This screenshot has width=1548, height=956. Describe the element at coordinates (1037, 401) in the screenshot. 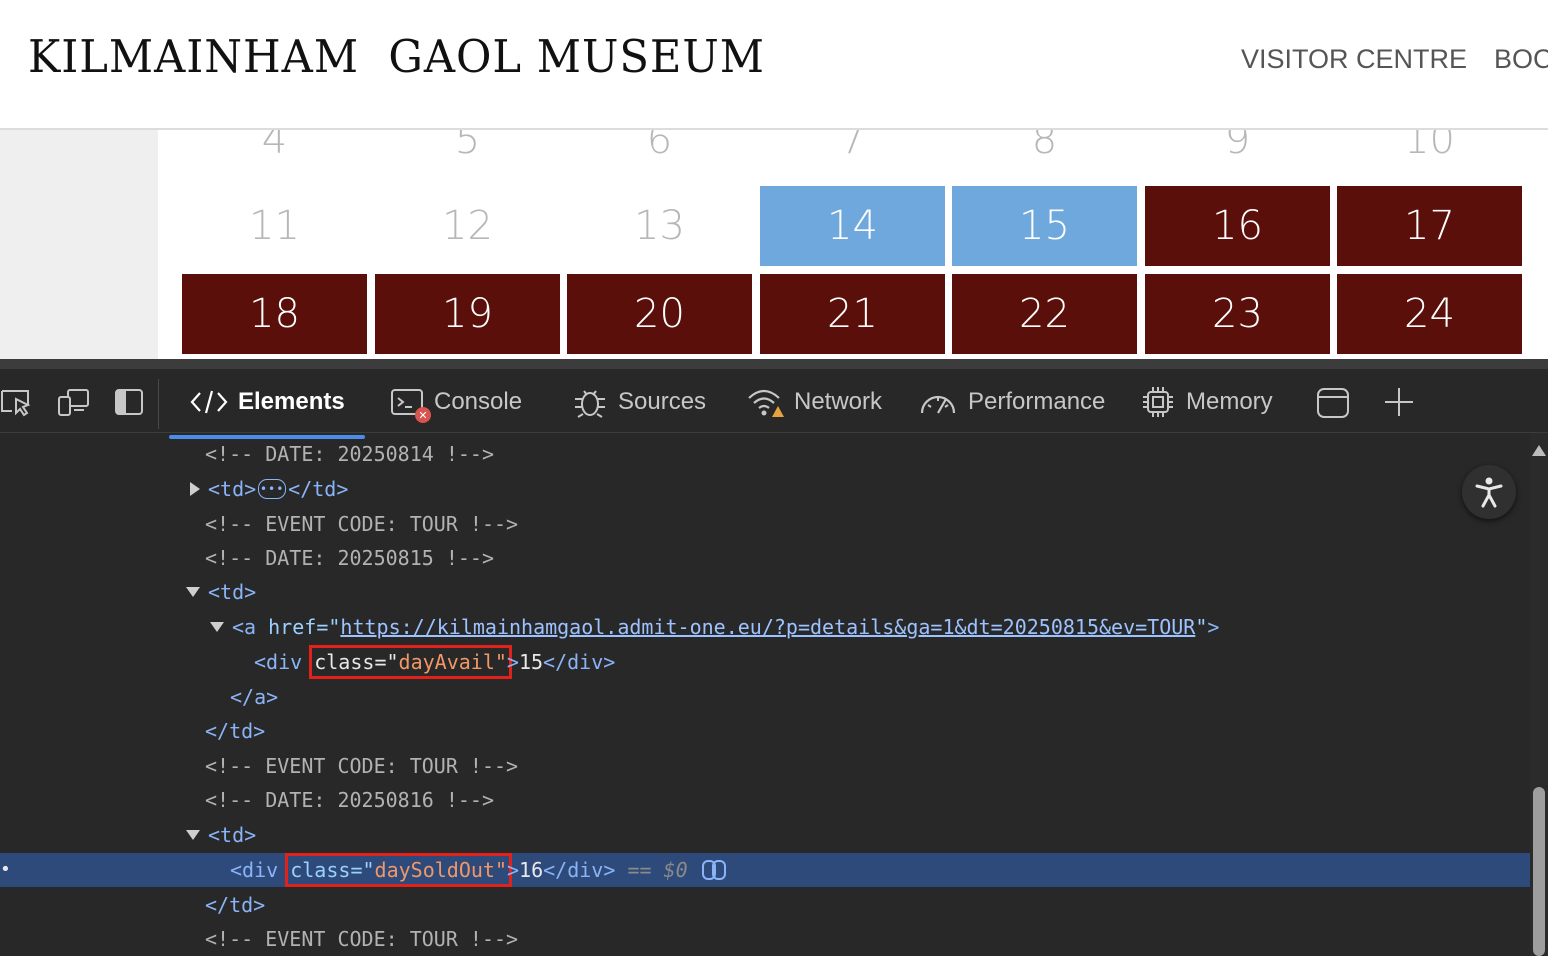

I see `tab-performance-label: Performance` at that location.